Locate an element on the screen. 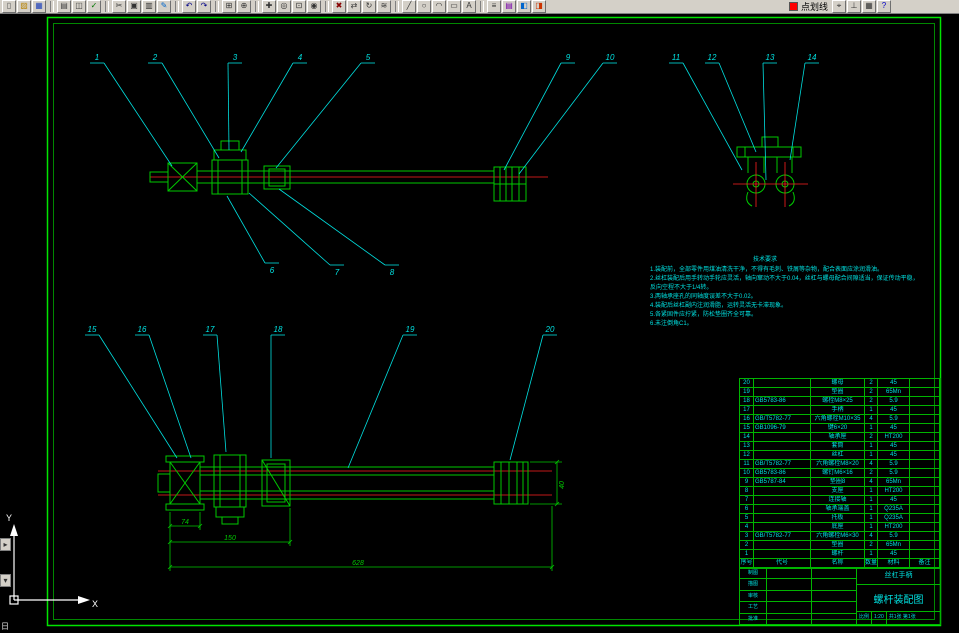  zoom-realtime-icon: ◎ is located at coordinates (284, 5).